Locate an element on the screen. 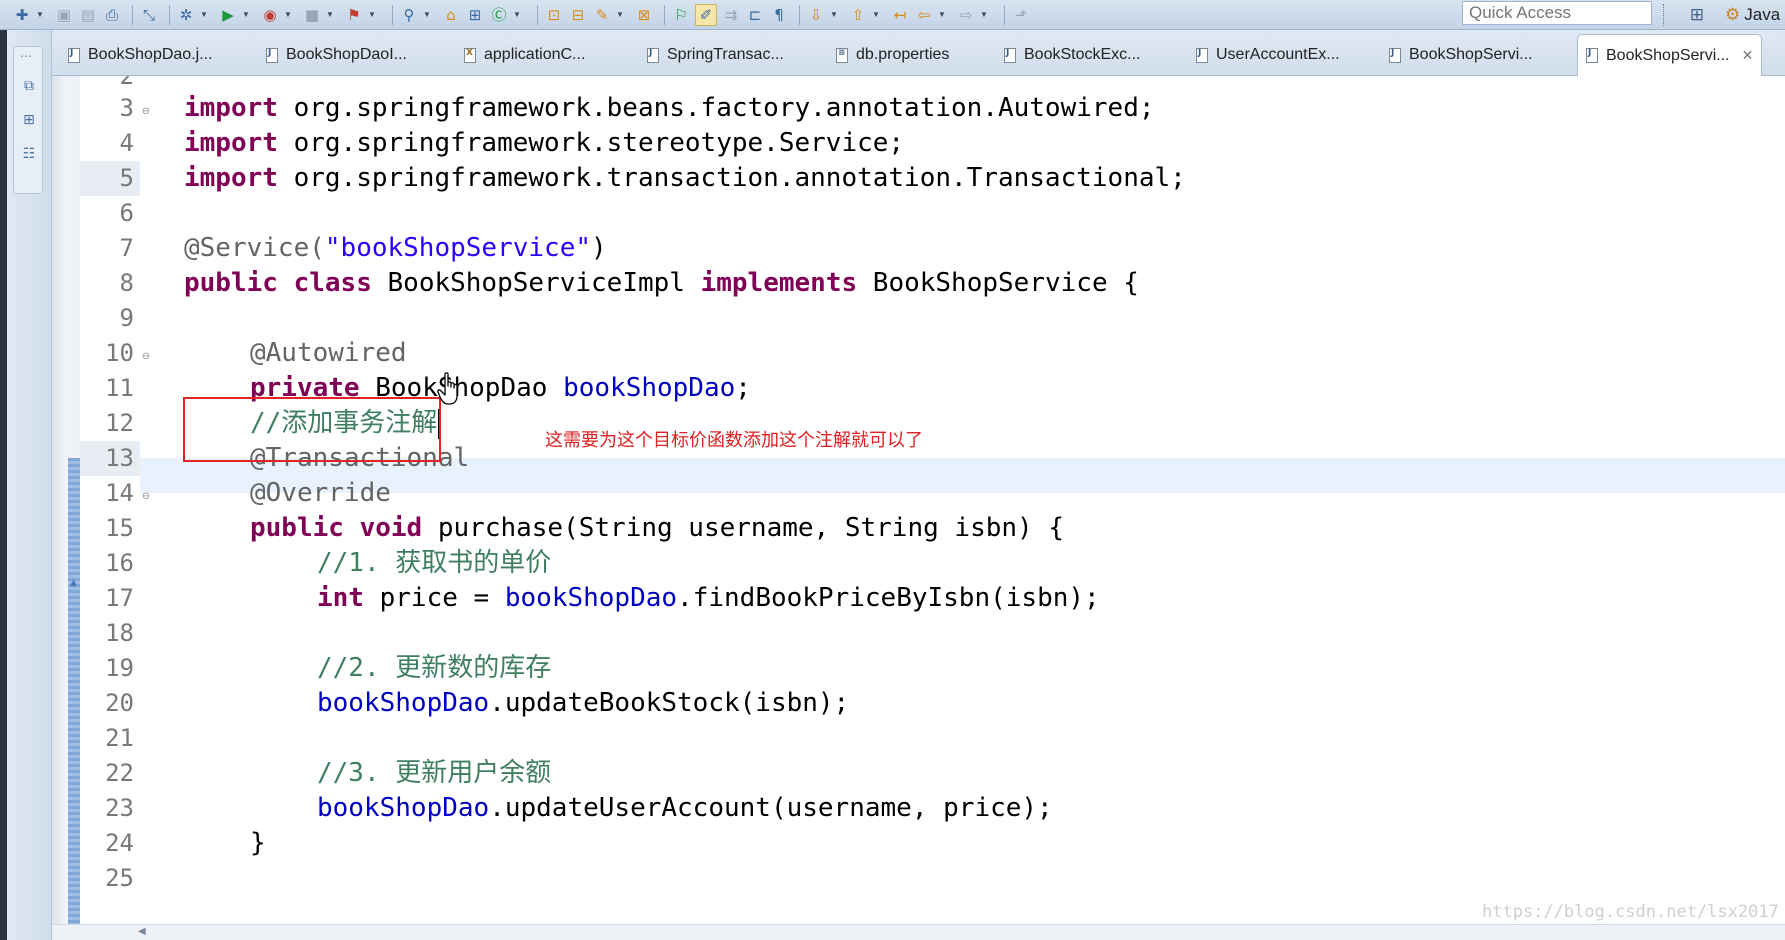 Image resolution: width=1785 pixels, height=940 pixels. line-number: 7 is located at coordinates (126, 248).